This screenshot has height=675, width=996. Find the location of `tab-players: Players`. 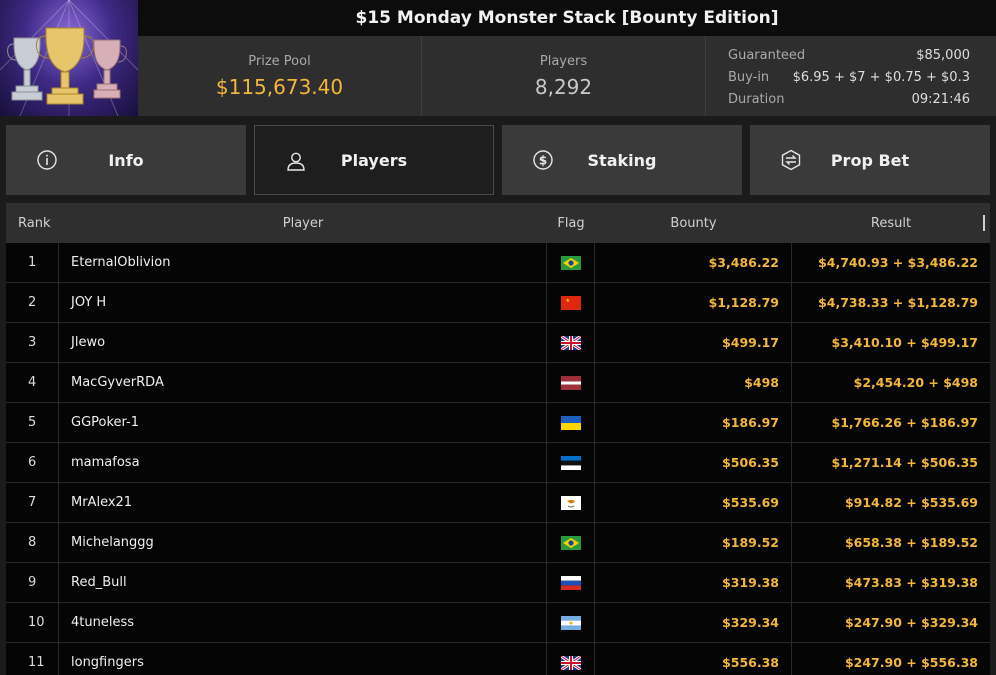

tab-players: Players is located at coordinates (374, 160).